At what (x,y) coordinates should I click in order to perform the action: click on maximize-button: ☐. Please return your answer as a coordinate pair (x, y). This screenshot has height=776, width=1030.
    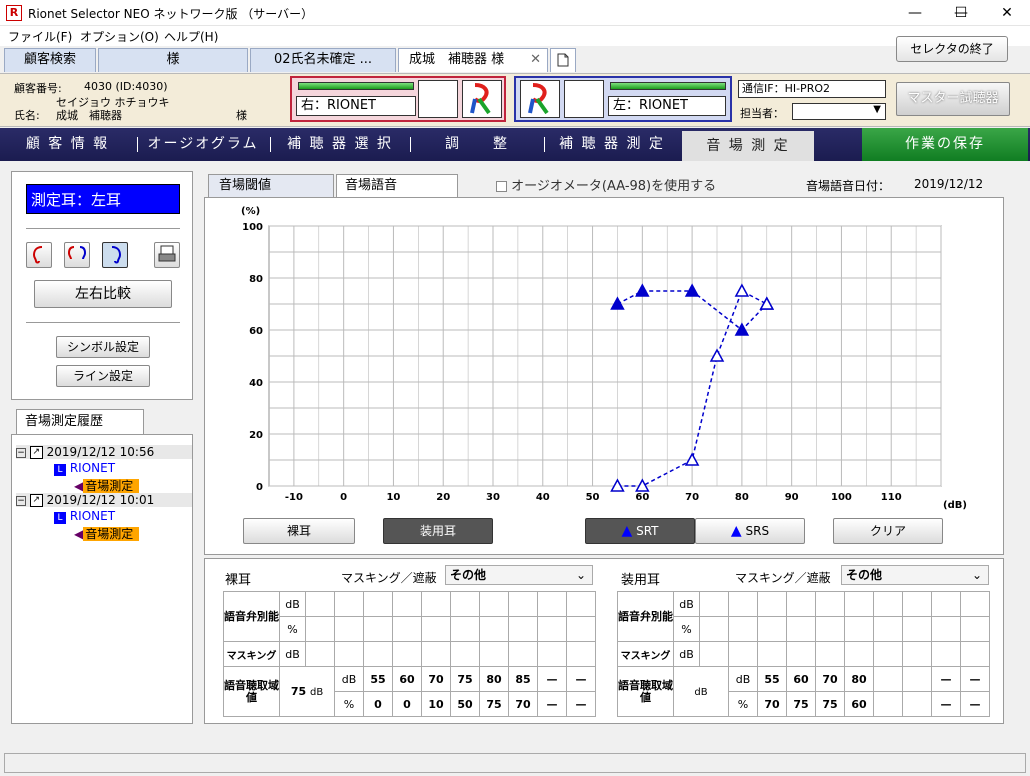
    Looking at the image, I should click on (961, 13).